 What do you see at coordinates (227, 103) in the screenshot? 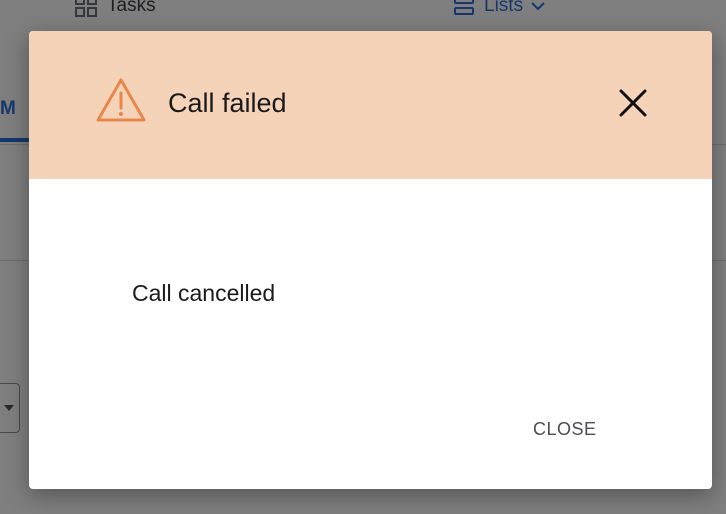
I see `dialog-title: Call failed` at bounding box center [227, 103].